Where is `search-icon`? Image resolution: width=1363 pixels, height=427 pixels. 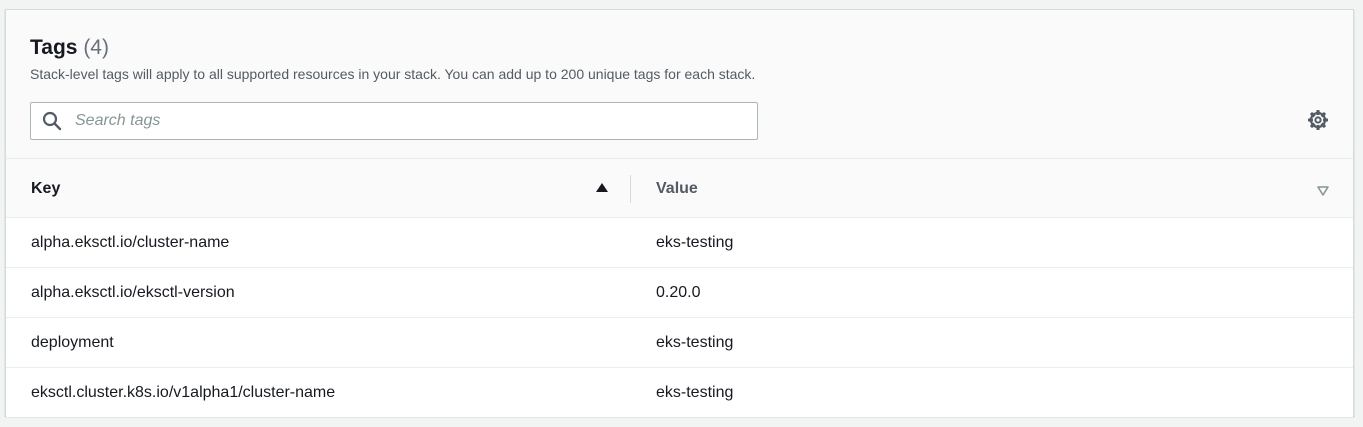 search-icon is located at coordinates (52, 121).